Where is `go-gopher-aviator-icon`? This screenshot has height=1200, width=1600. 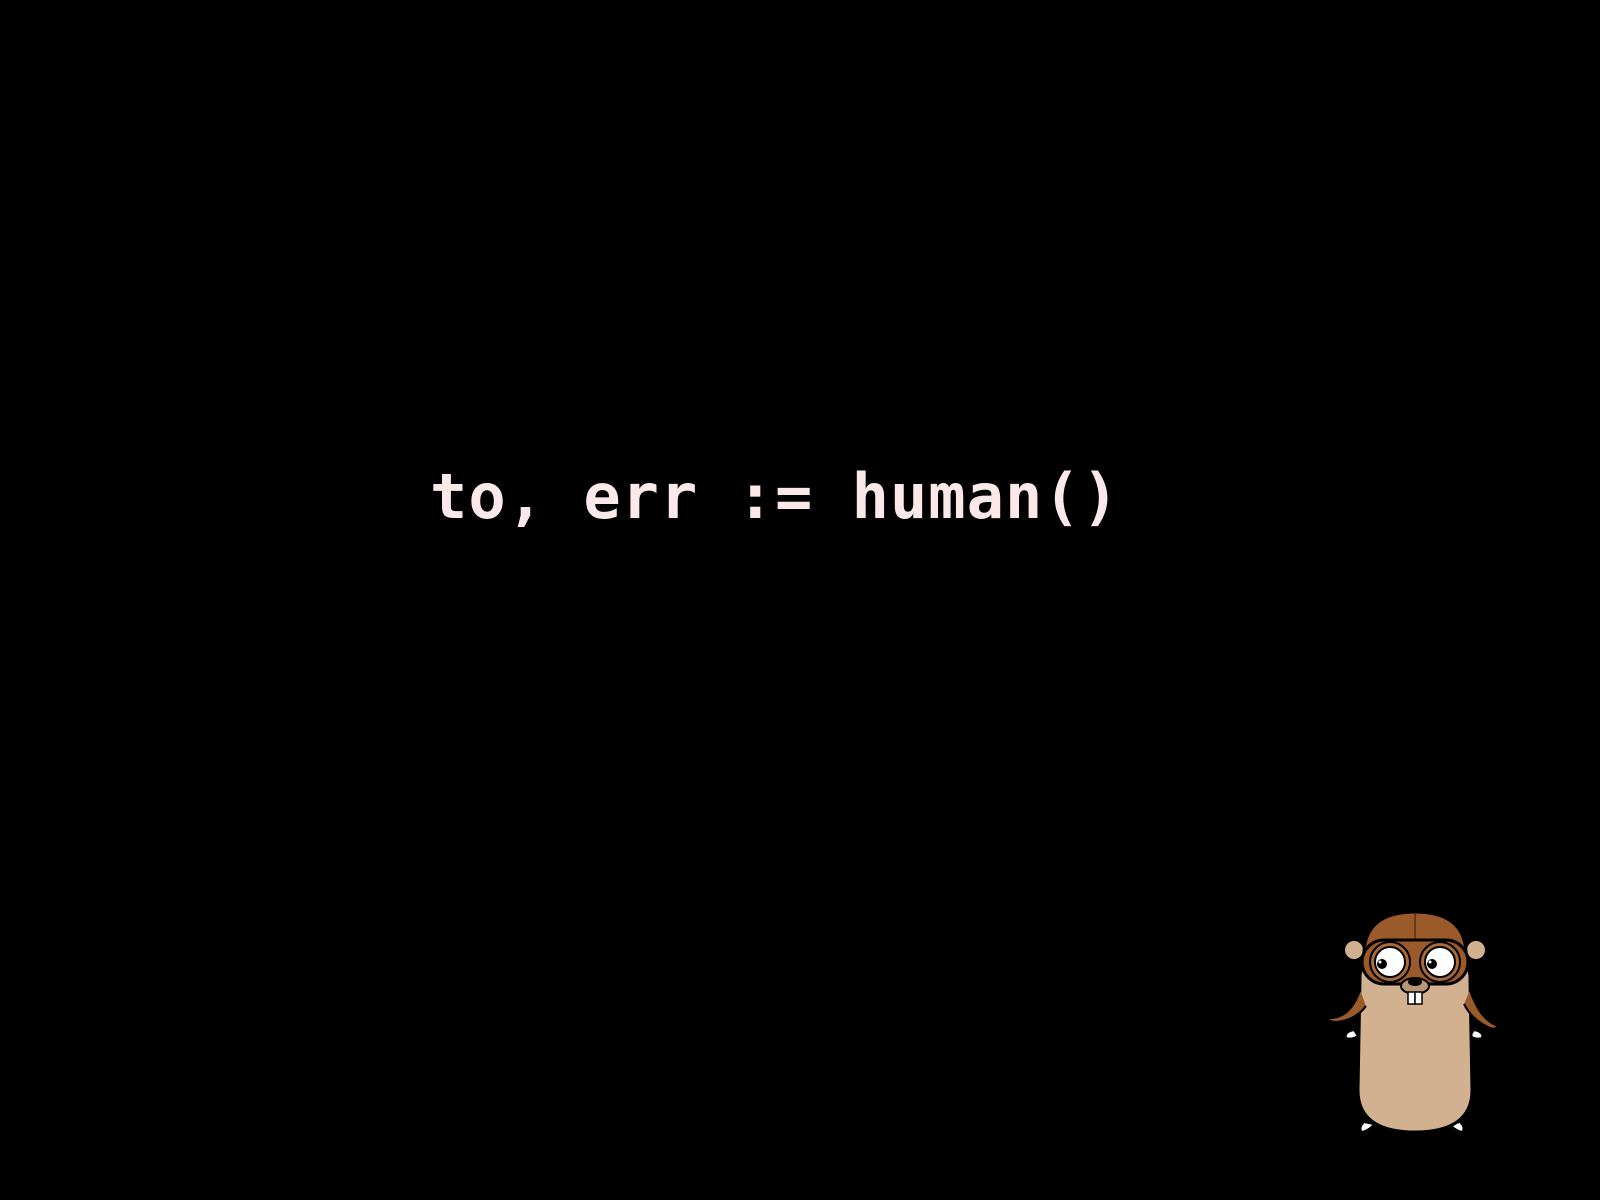 go-gopher-aviator-icon is located at coordinates (1411, 1022).